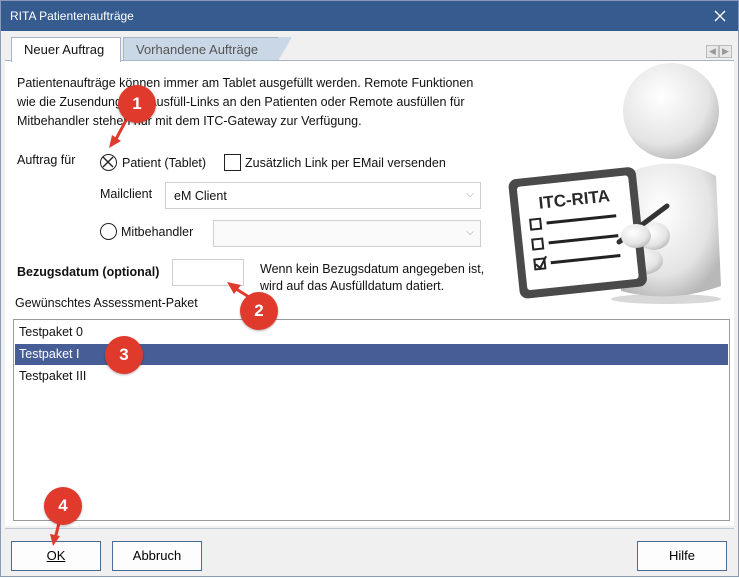 This screenshot has height=578, width=739. Describe the element at coordinates (66, 49) in the screenshot. I see `tab-neuer-auftrag: Neuer Auftrag` at that location.